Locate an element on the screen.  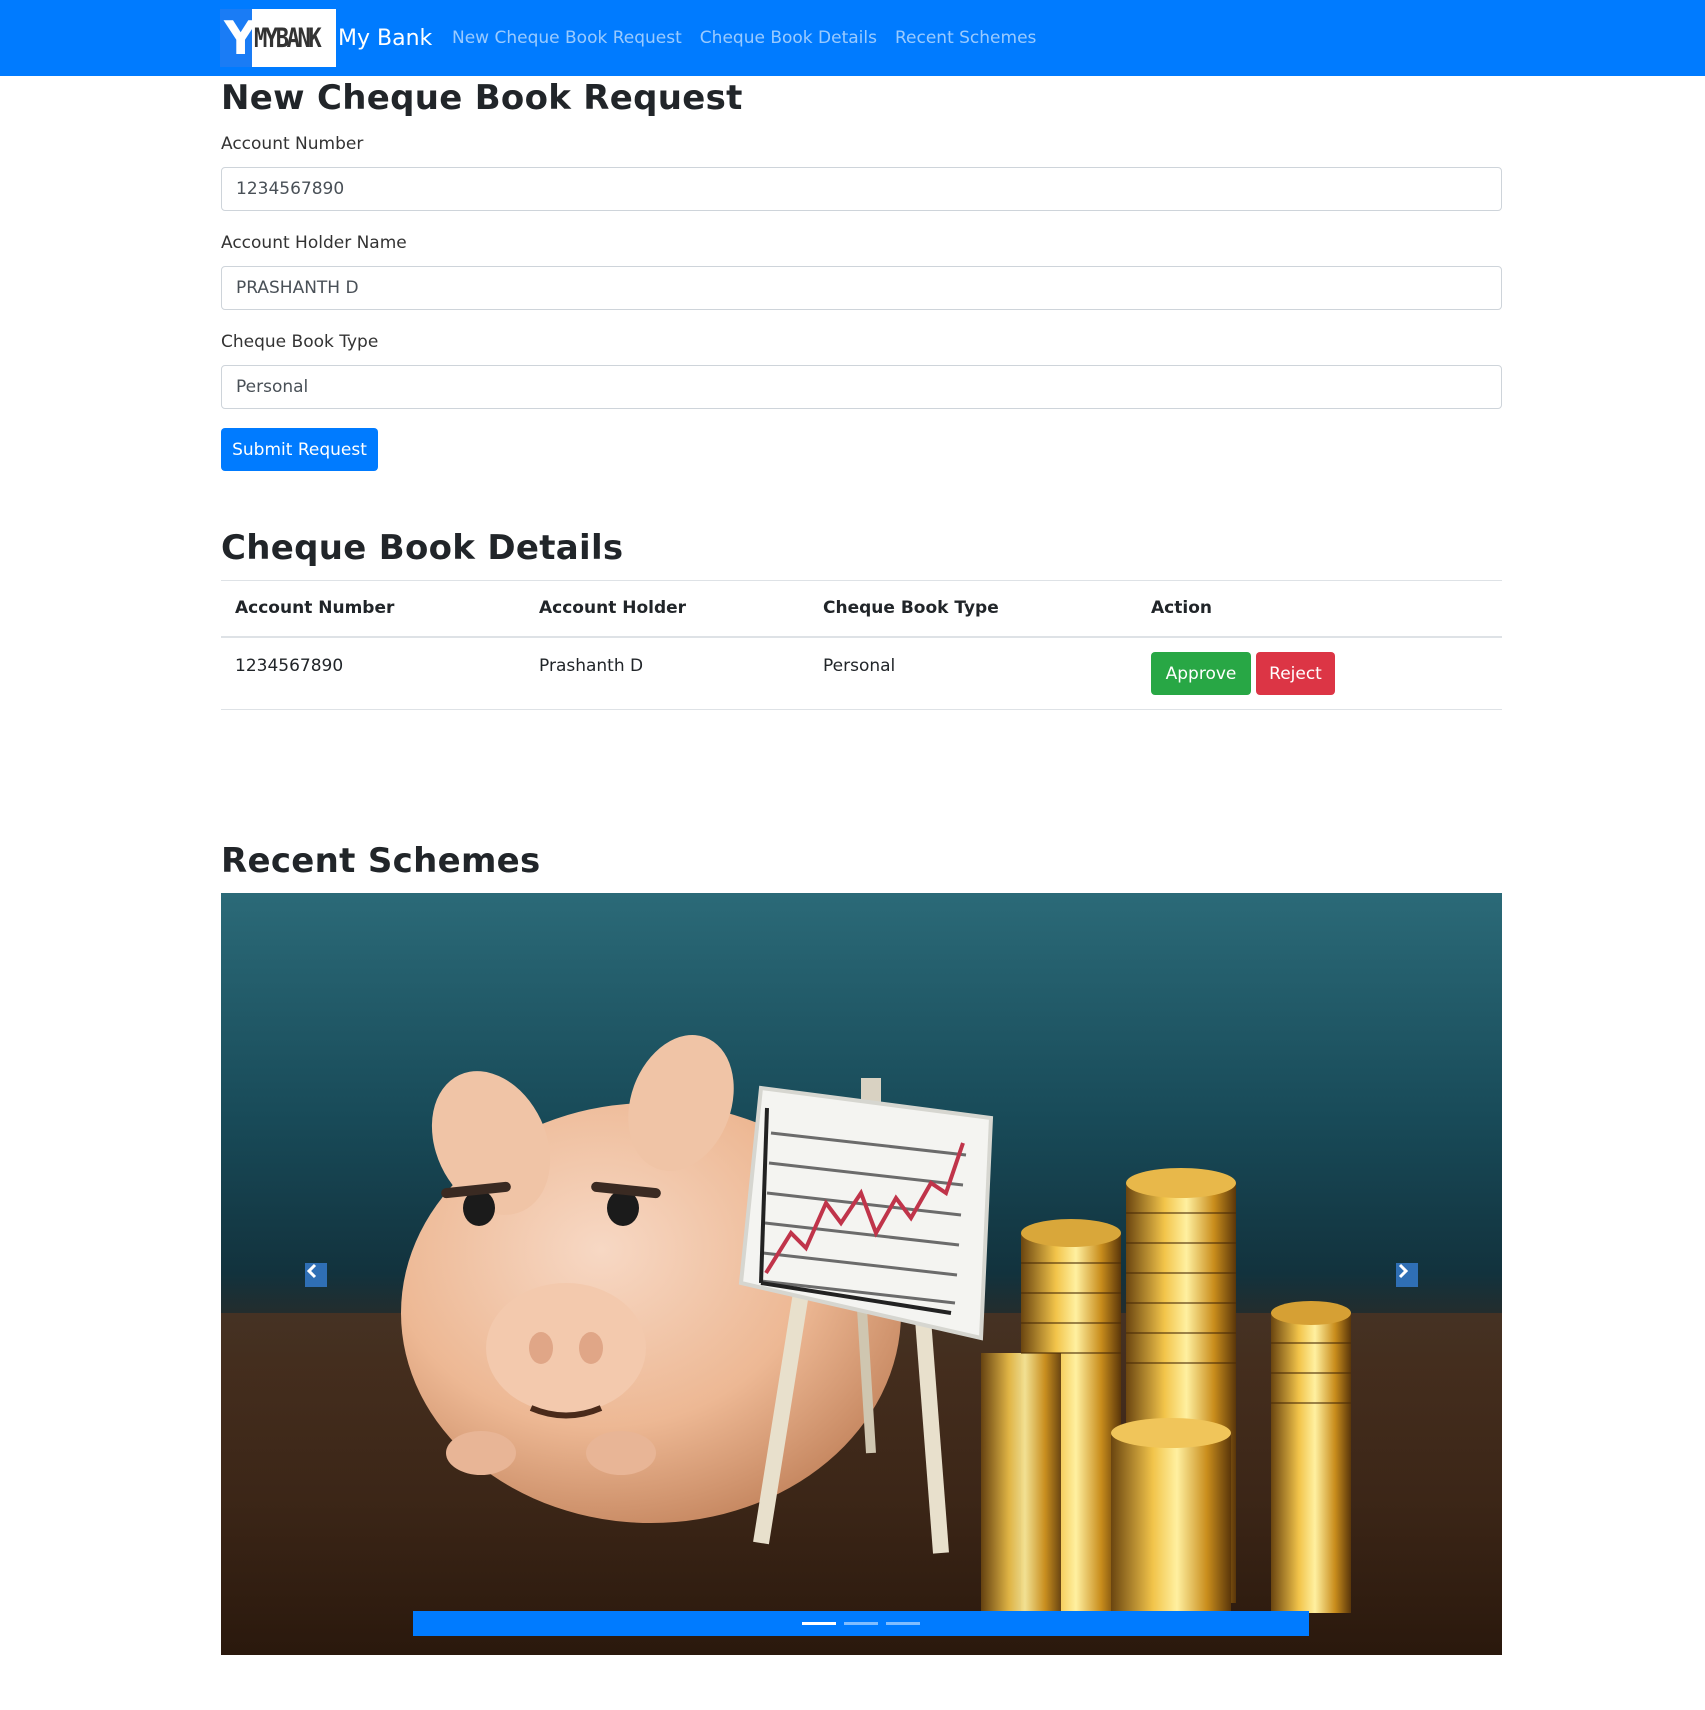
carousel-next-button is located at coordinates (1407, 1275).